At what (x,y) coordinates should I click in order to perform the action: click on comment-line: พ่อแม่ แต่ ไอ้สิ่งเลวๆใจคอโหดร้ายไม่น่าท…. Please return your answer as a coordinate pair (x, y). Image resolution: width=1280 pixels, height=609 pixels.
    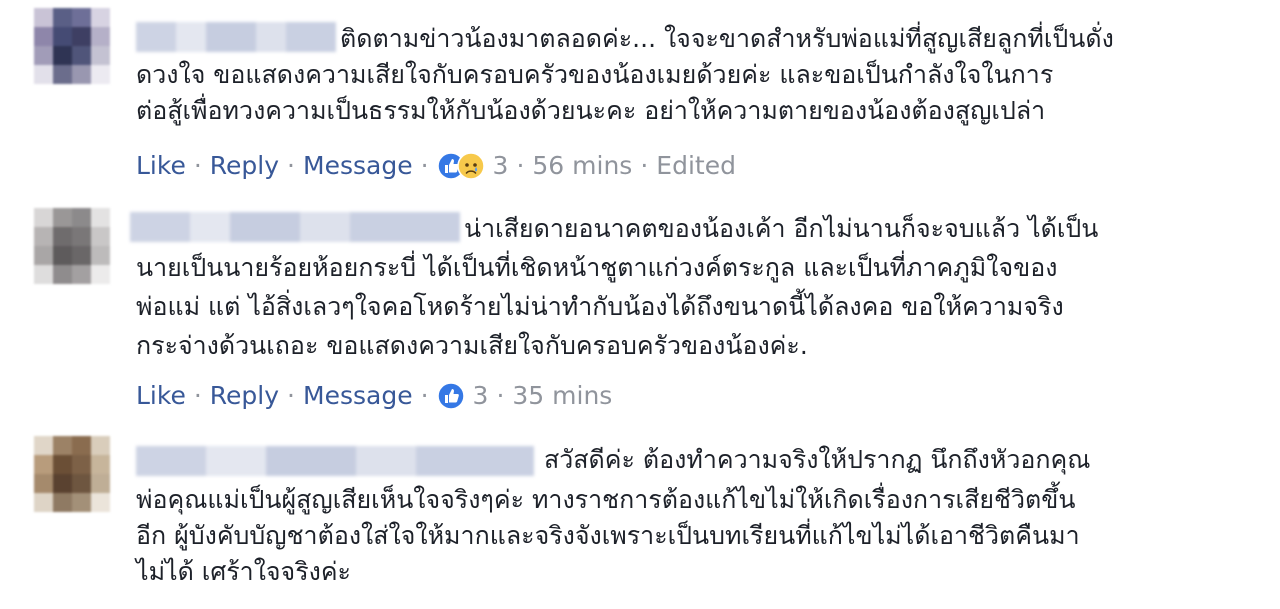
    Looking at the image, I should click on (600, 306).